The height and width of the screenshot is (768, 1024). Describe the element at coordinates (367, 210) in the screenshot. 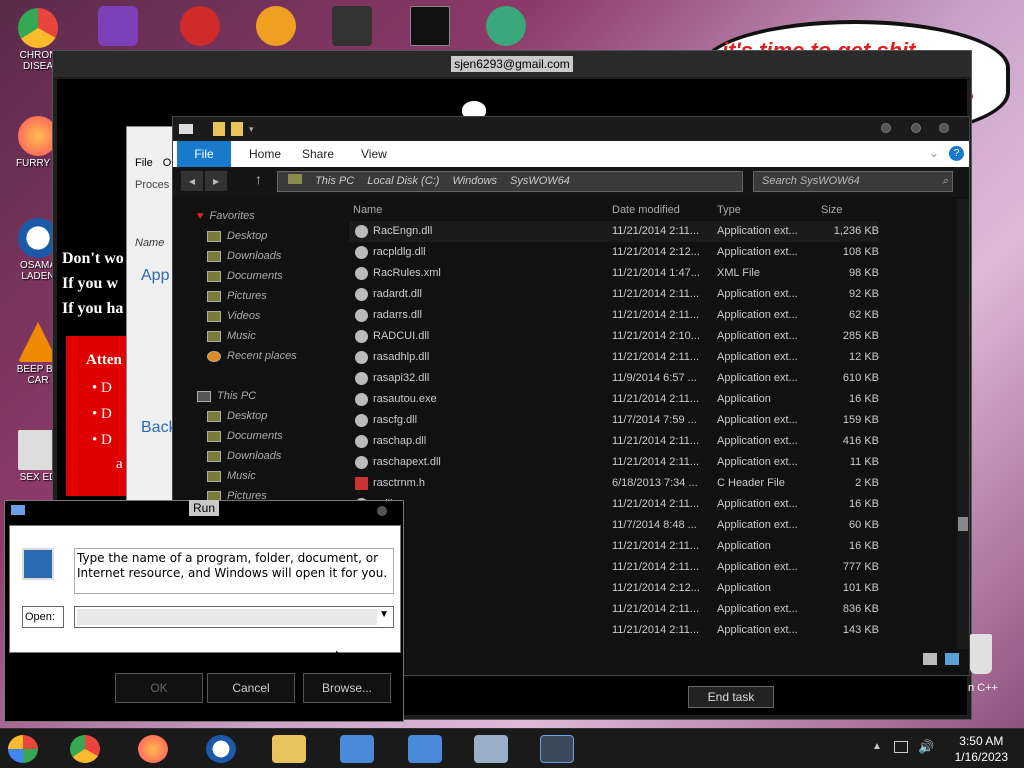

I see `column-header-name: Name` at that location.